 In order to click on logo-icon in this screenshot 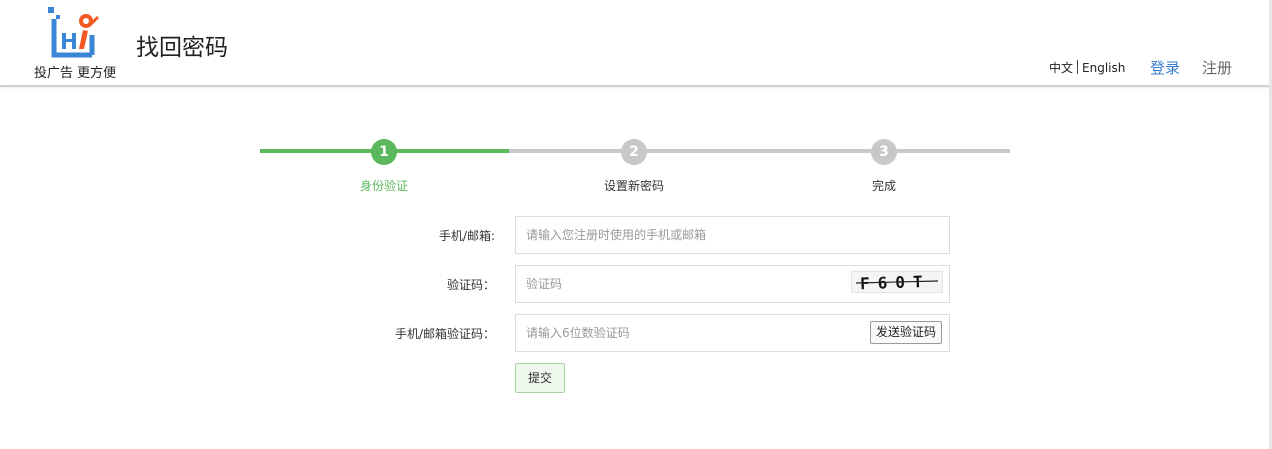, I will do `click(74, 32)`.